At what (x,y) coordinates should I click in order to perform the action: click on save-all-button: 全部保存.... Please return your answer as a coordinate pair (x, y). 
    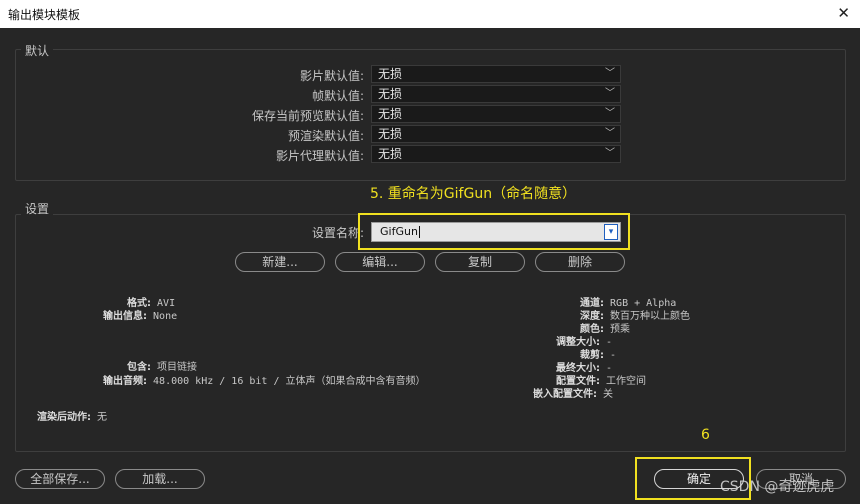
    Looking at the image, I should click on (60, 479).